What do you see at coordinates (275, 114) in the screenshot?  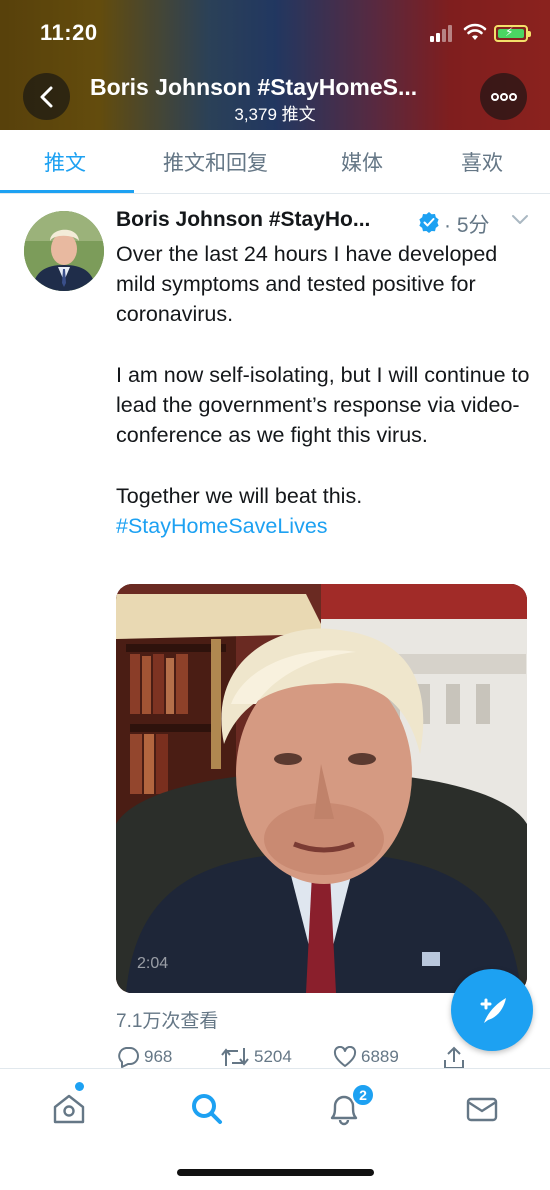 I see `tweet-count: 3,379 推文` at bounding box center [275, 114].